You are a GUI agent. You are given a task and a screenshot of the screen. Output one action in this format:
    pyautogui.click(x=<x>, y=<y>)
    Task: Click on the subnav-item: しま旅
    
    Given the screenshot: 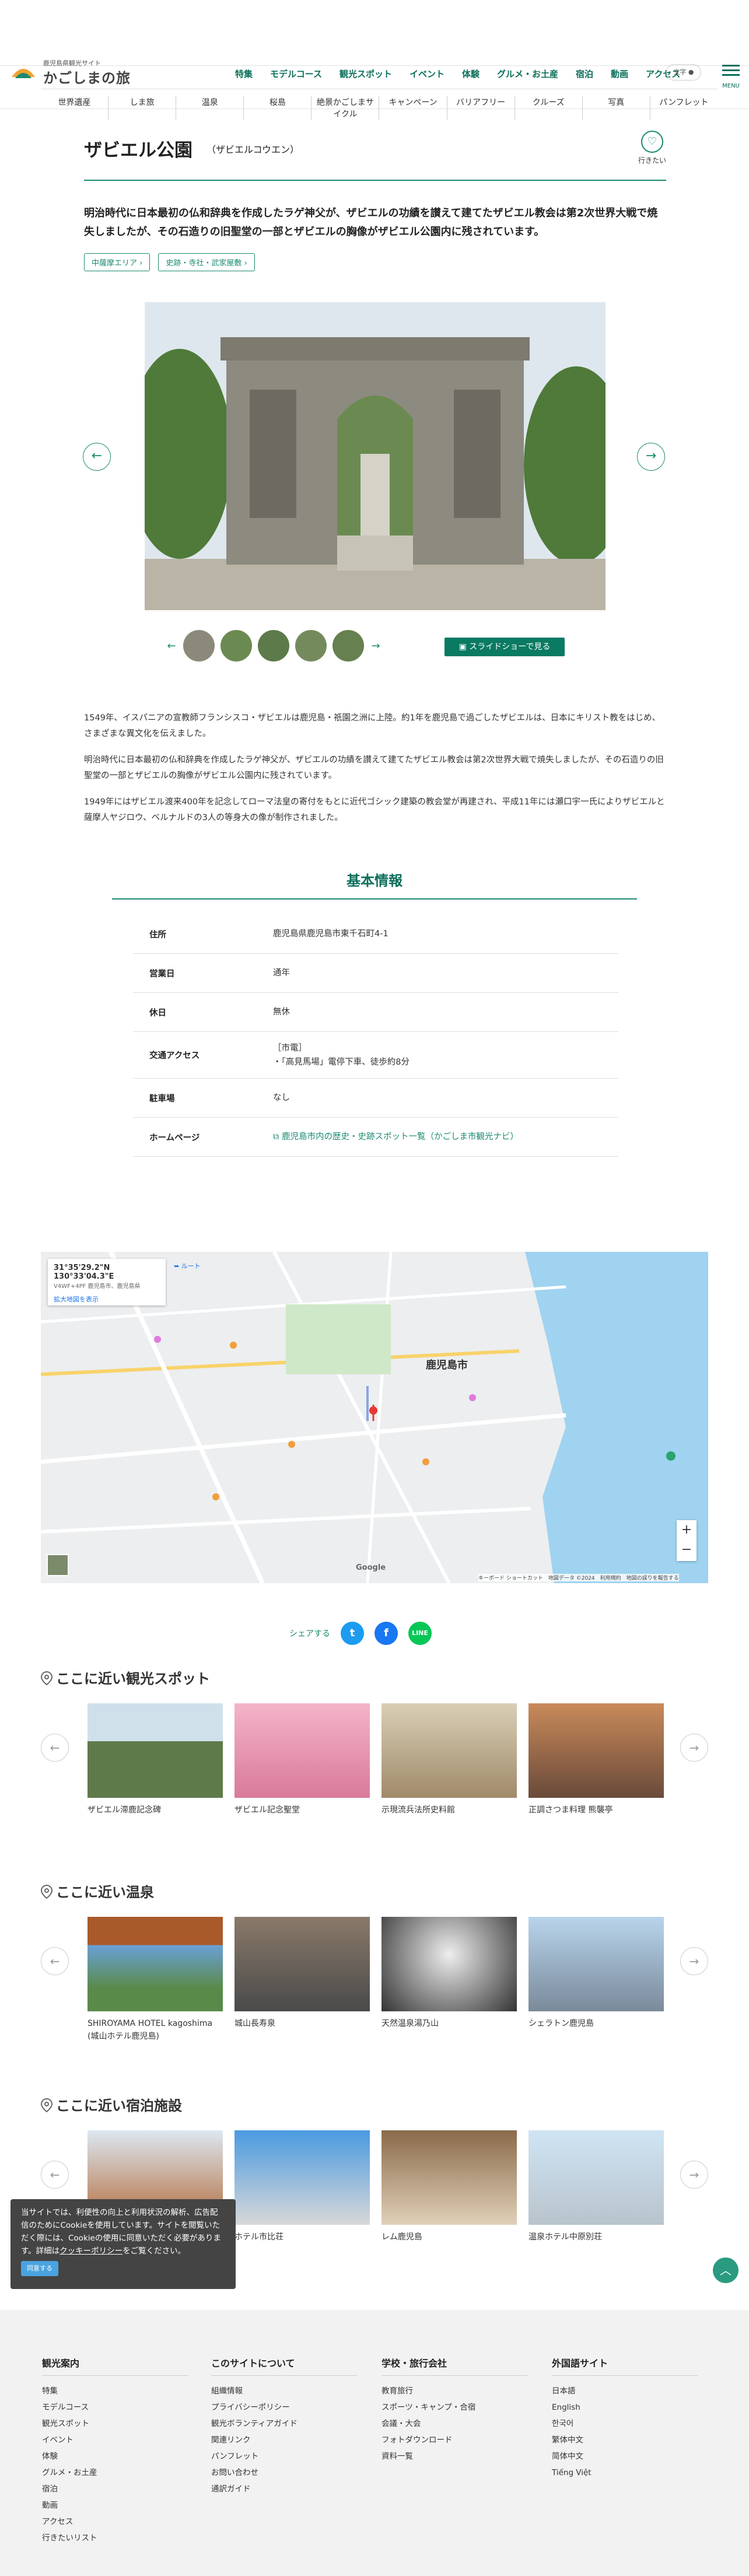 What is the action you would take?
    pyautogui.click(x=142, y=108)
    